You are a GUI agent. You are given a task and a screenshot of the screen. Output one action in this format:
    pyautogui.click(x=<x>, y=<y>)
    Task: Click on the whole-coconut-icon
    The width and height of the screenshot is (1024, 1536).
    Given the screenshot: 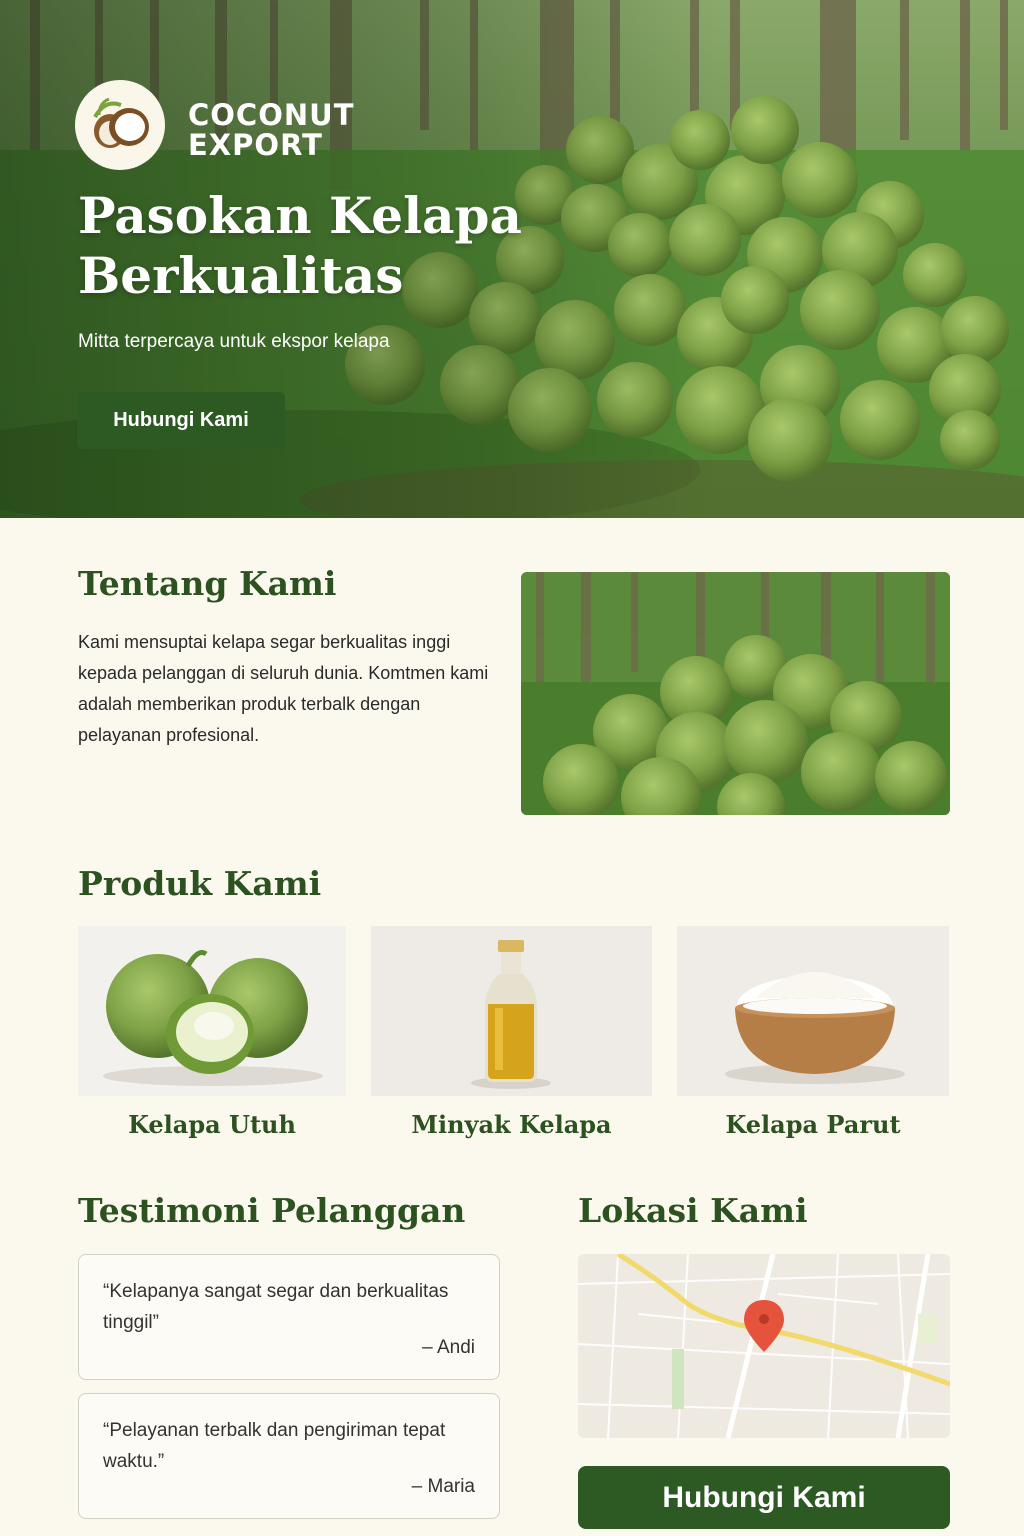 What is the action you would take?
    pyautogui.click(x=212, y=1011)
    